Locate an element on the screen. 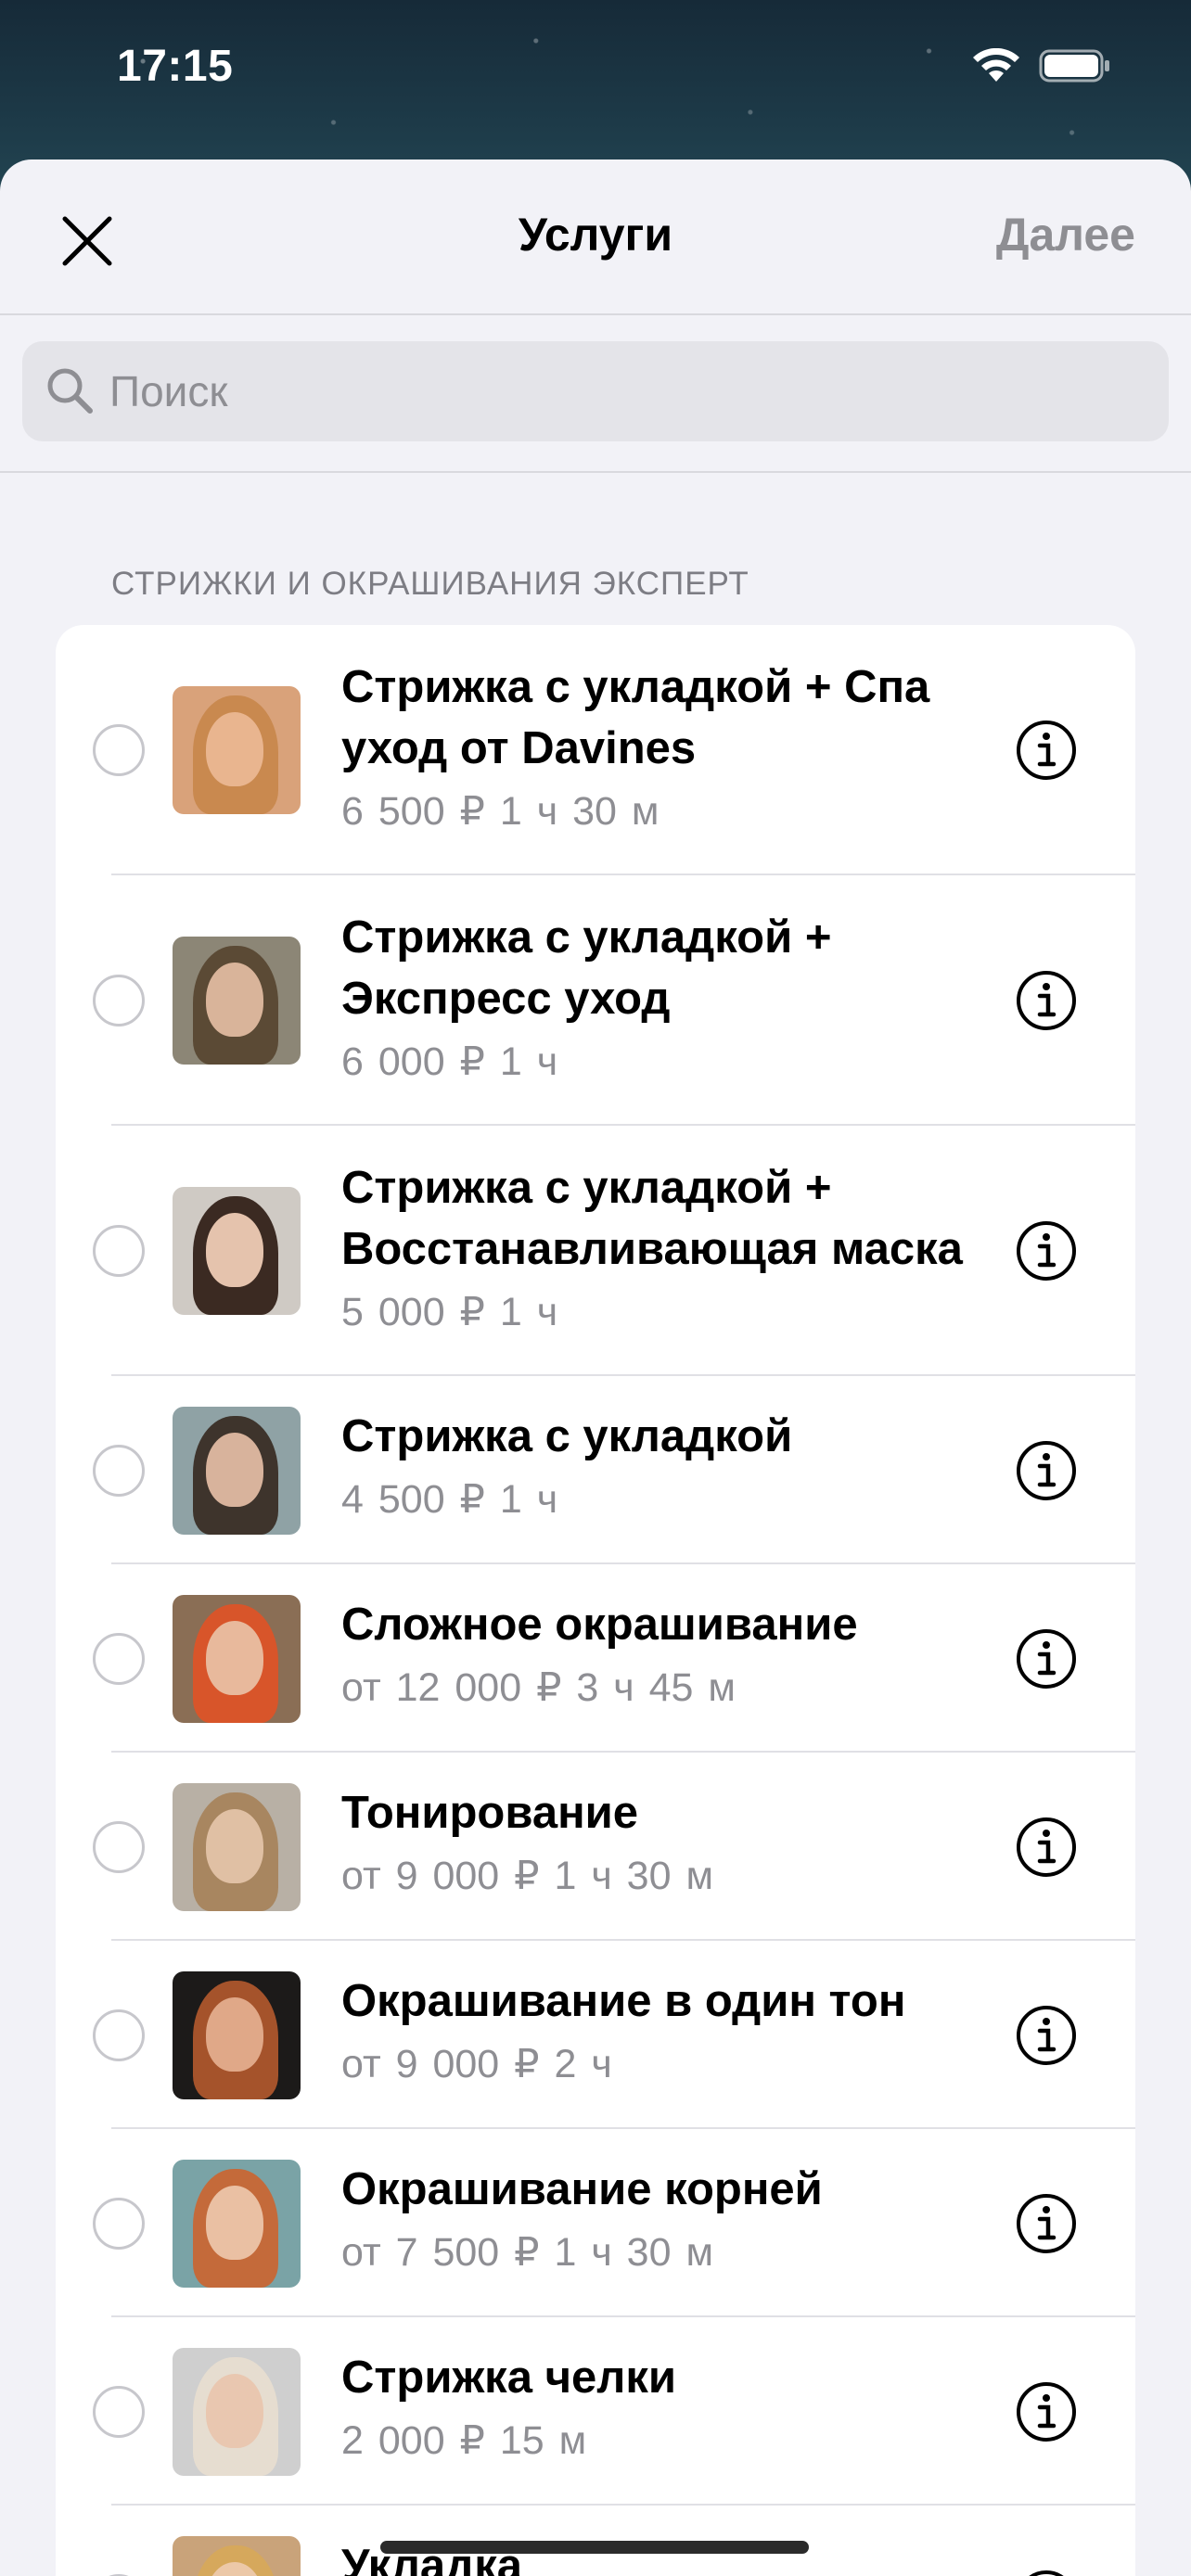 The height and width of the screenshot is (2576, 1191). service-row: Сложное окрашивание от 12 000 ₽ 3 ч 45 м is located at coordinates (595, 1659).